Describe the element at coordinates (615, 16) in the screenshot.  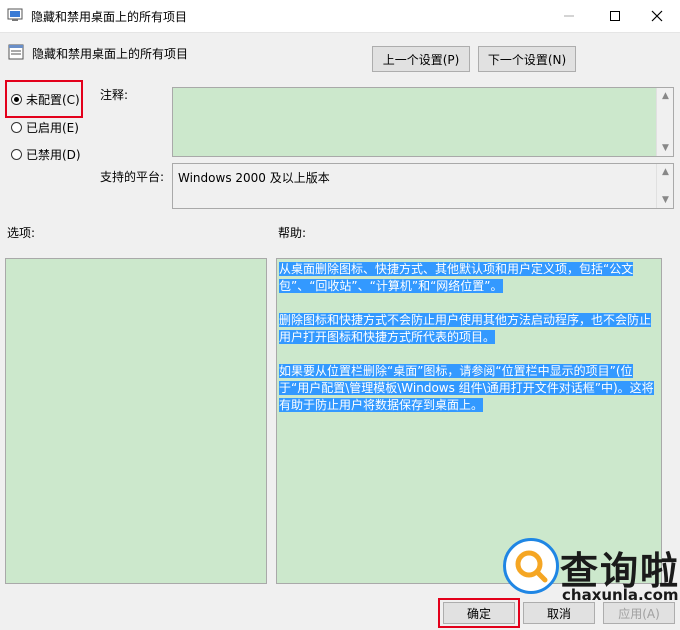
I see `maximize-button` at that location.